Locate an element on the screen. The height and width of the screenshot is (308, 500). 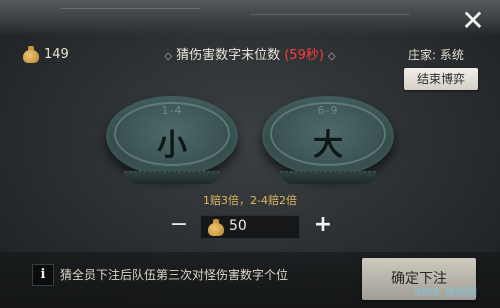
rules-description: 猜全员下注后队伍第三次对怪伤害数字个位 is located at coordinates (174, 275).